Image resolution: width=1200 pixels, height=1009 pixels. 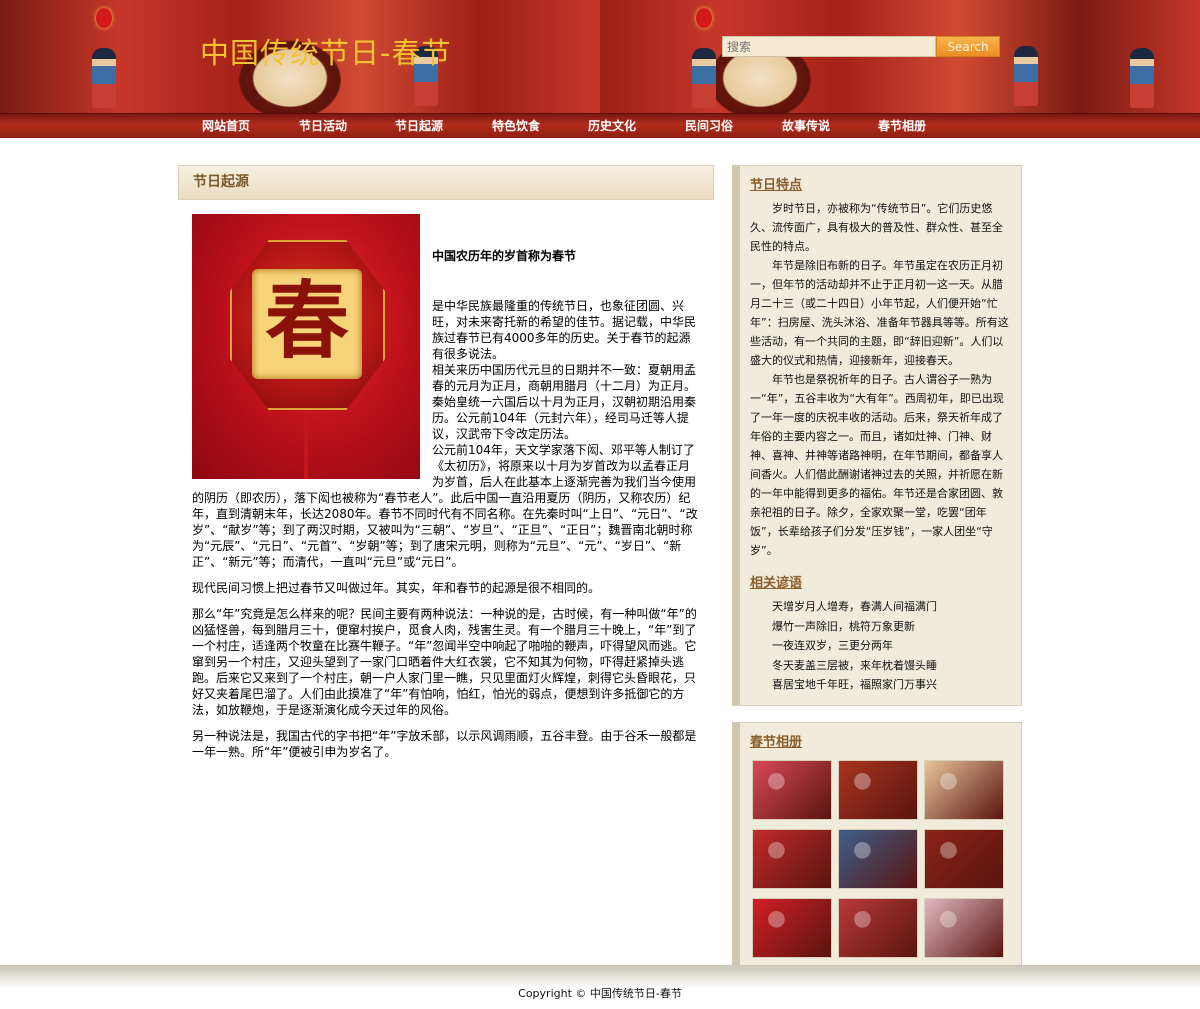 What do you see at coordinates (880, 581) in the screenshot?
I see `idioms-heading: 相关谚语` at bounding box center [880, 581].